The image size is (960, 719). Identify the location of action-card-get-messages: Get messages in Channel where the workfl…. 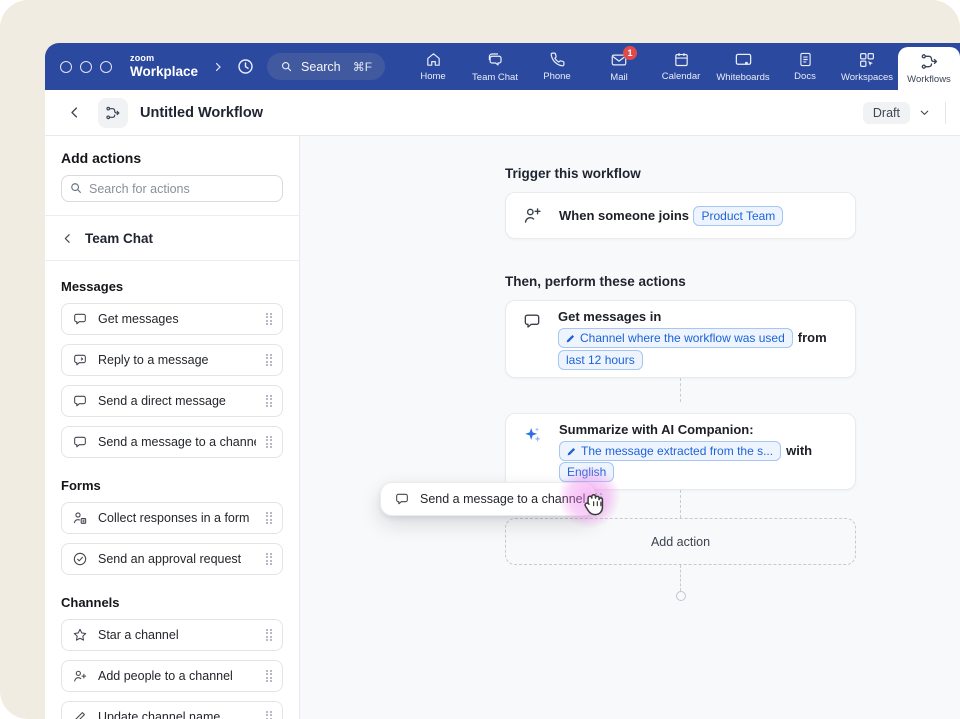
(680, 339).